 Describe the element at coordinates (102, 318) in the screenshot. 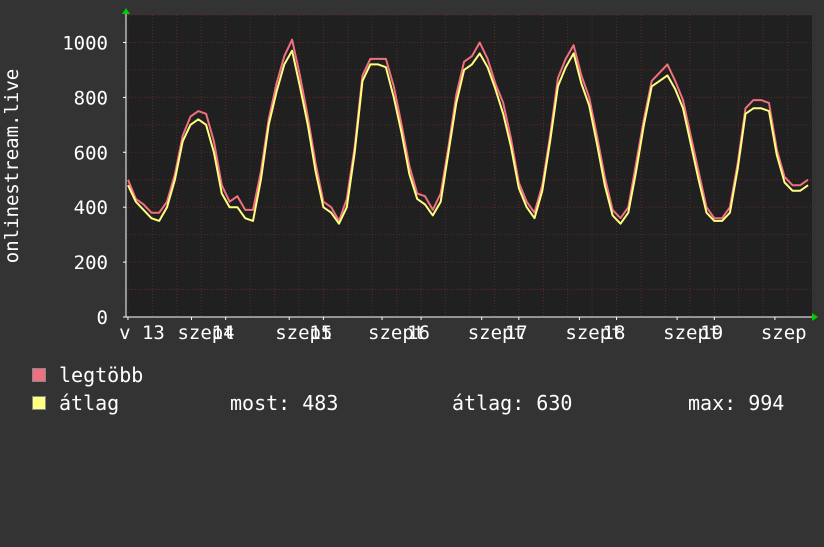

I see `y-tick-label: 0` at that location.